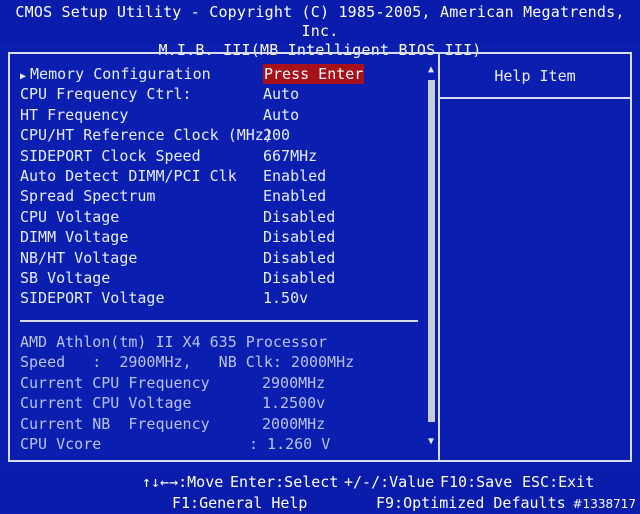  What do you see at coordinates (74, 114) in the screenshot?
I see `setting-label: HT Frequency` at bounding box center [74, 114].